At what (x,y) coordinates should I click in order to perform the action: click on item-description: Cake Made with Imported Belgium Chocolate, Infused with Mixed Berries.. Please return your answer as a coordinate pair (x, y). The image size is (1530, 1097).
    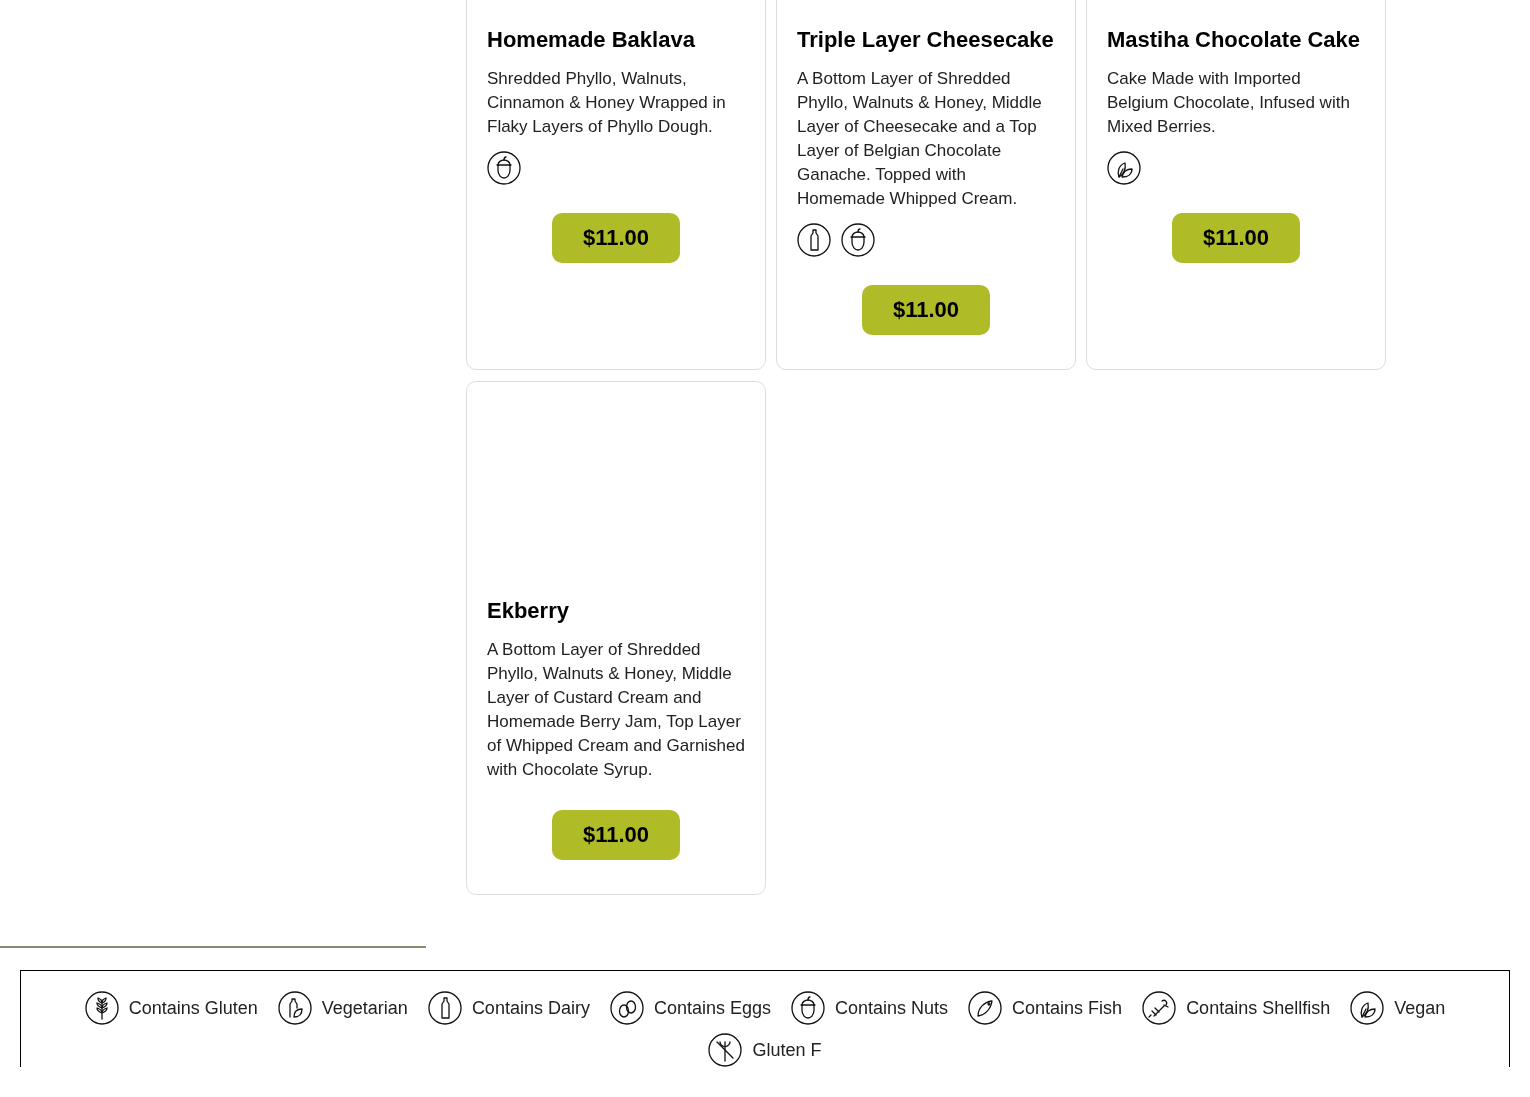
    Looking at the image, I should click on (1229, 103).